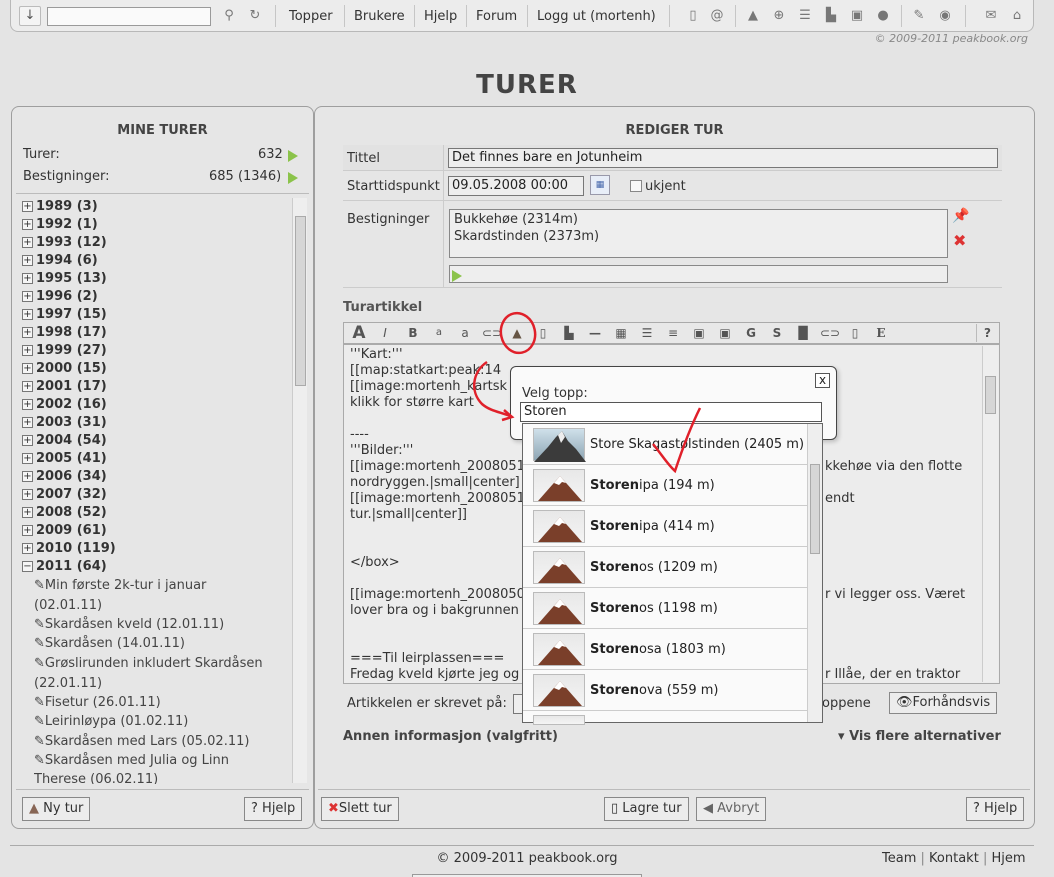  Describe the element at coordinates (379, 16) in the screenshot. I see `nav-brukere: Brukere` at that location.